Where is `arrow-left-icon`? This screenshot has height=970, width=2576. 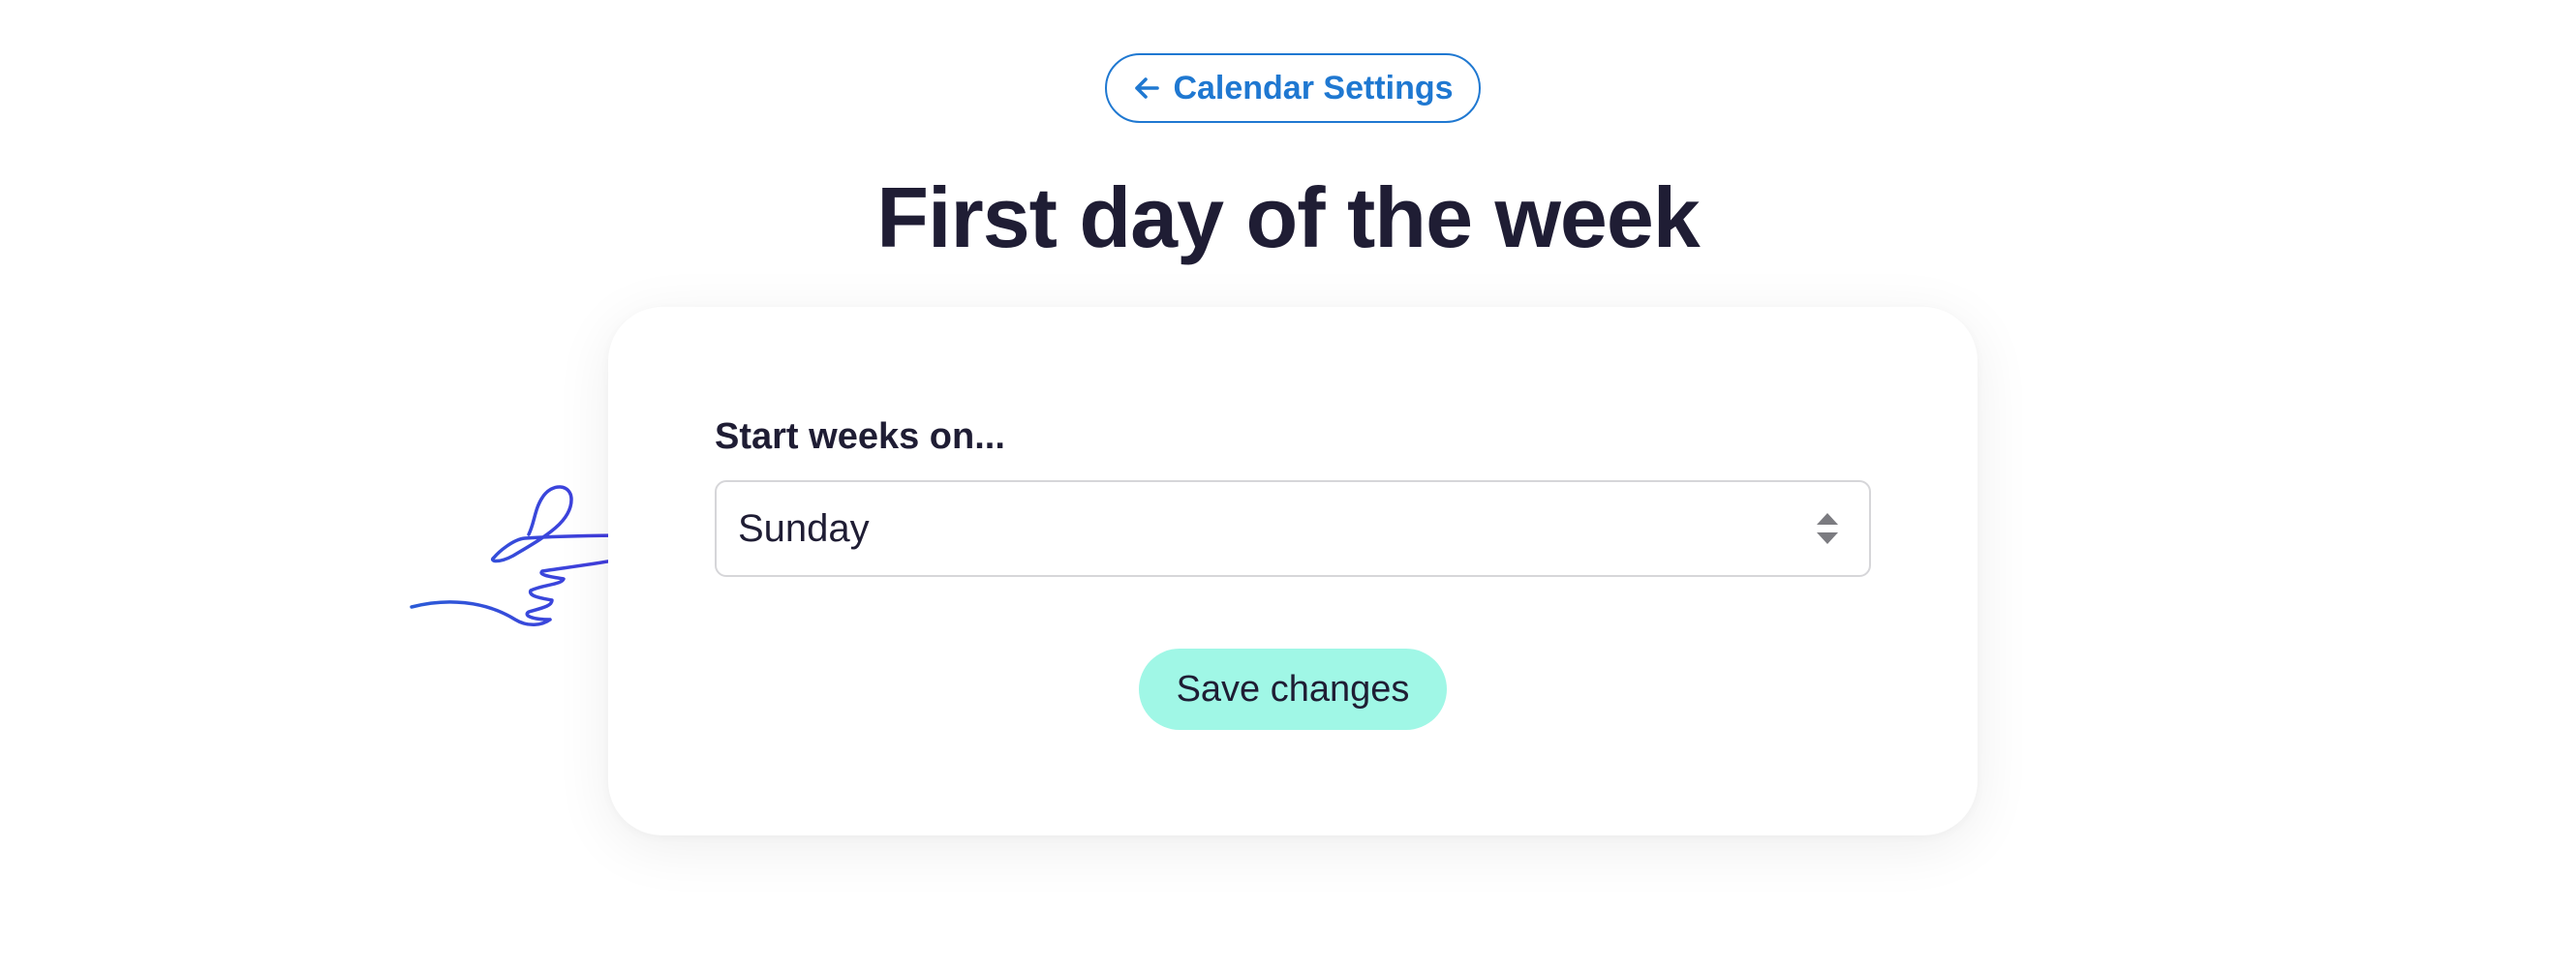 arrow-left-icon is located at coordinates (1146, 89).